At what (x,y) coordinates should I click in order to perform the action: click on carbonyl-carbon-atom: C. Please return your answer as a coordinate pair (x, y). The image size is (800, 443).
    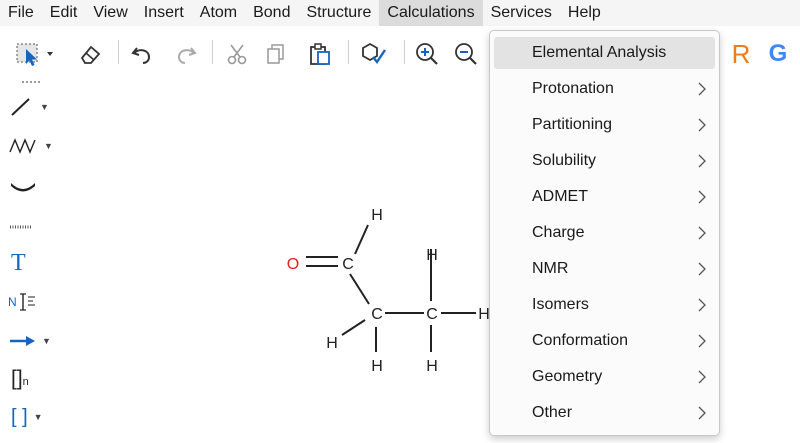
    Looking at the image, I should click on (348, 264).